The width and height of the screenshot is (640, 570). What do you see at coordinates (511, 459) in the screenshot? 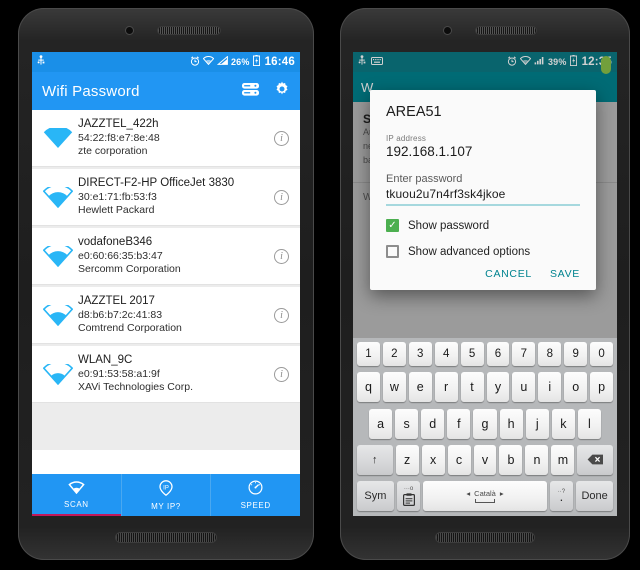
I see `key-b: b` at bounding box center [511, 459].